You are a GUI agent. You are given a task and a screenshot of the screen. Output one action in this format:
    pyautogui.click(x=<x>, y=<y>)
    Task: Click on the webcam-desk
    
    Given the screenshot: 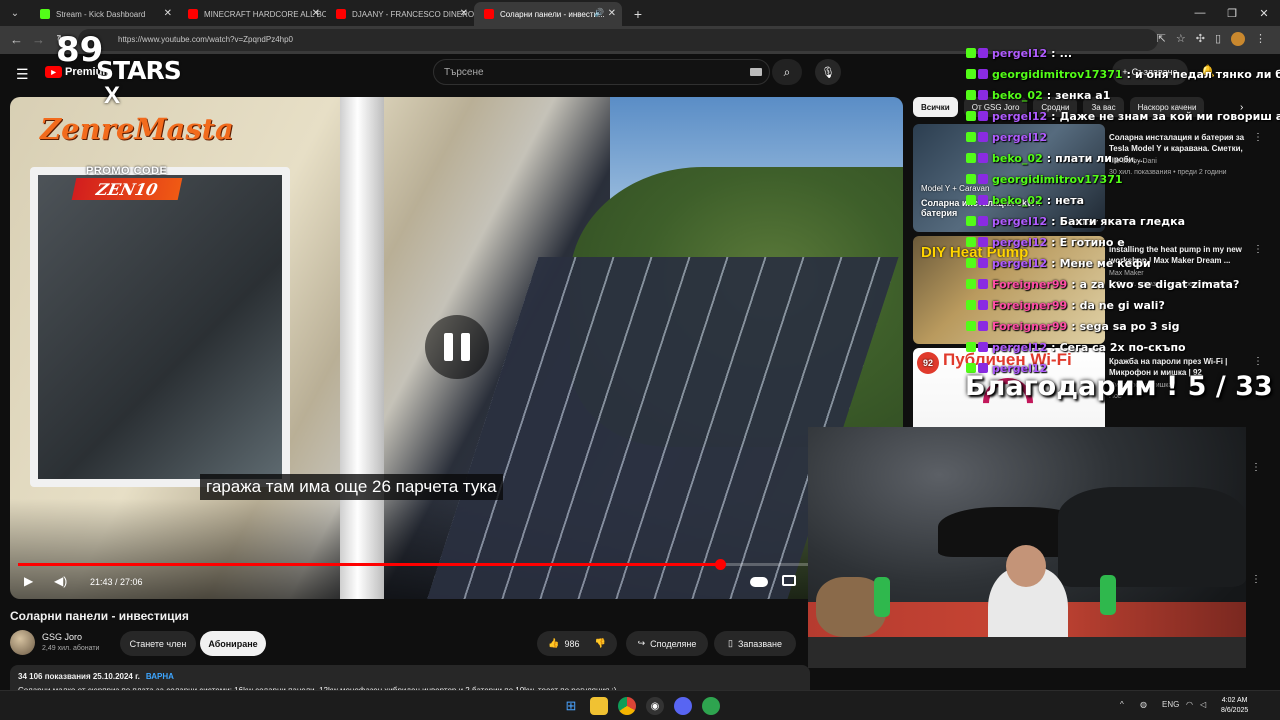 What is the action you would take?
    pyautogui.click(x=1027, y=652)
    